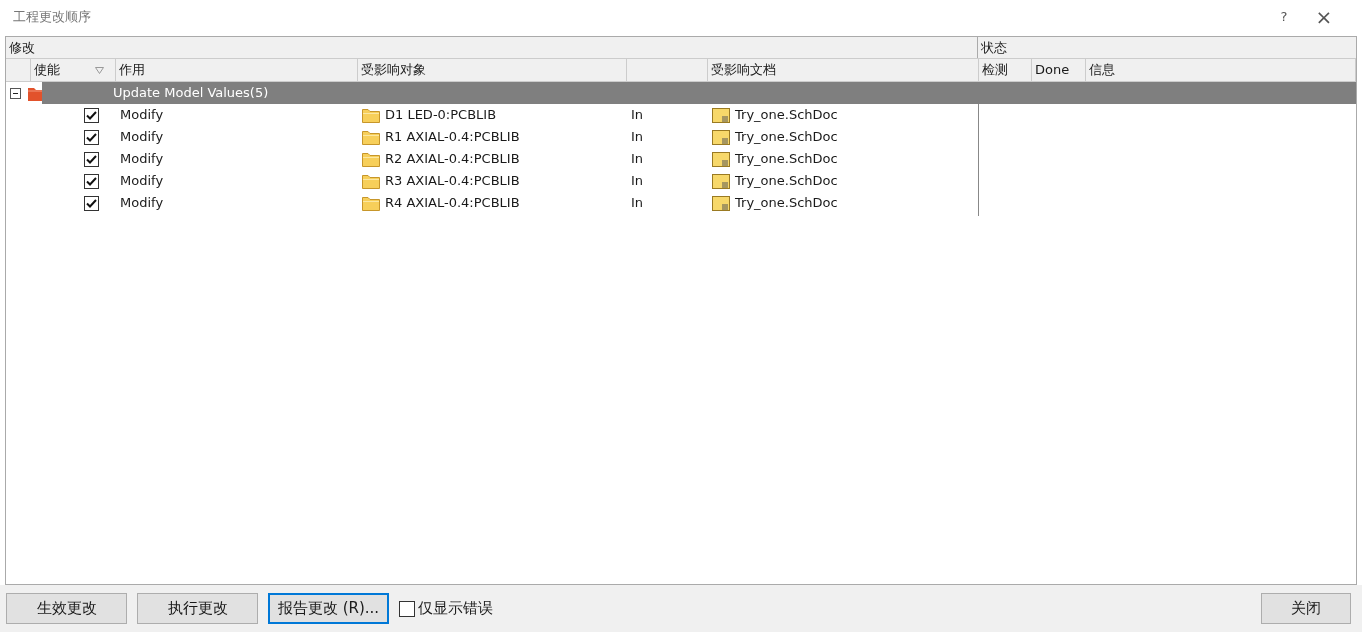  What do you see at coordinates (452, 137) in the screenshot?
I see `table-cell-text: R1 AXIAL-0.4:PCBLIB` at bounding box center [452, 137].